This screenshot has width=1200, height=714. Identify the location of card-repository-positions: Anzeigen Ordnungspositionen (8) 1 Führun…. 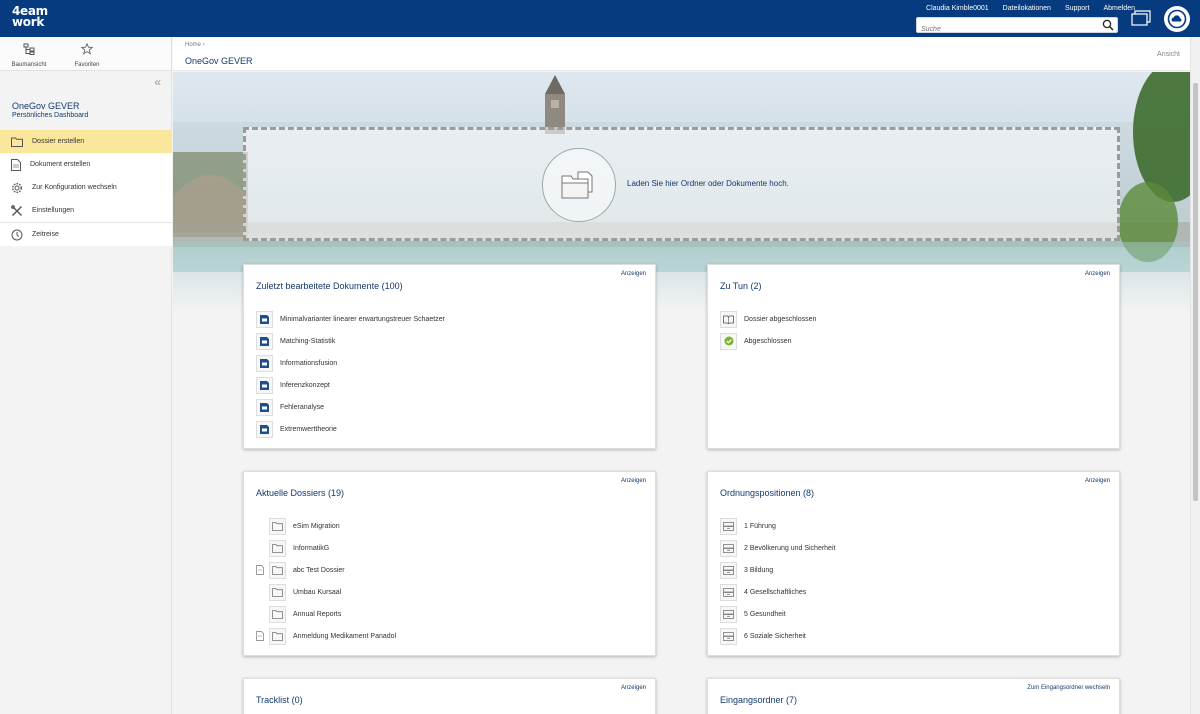
(913, 563).